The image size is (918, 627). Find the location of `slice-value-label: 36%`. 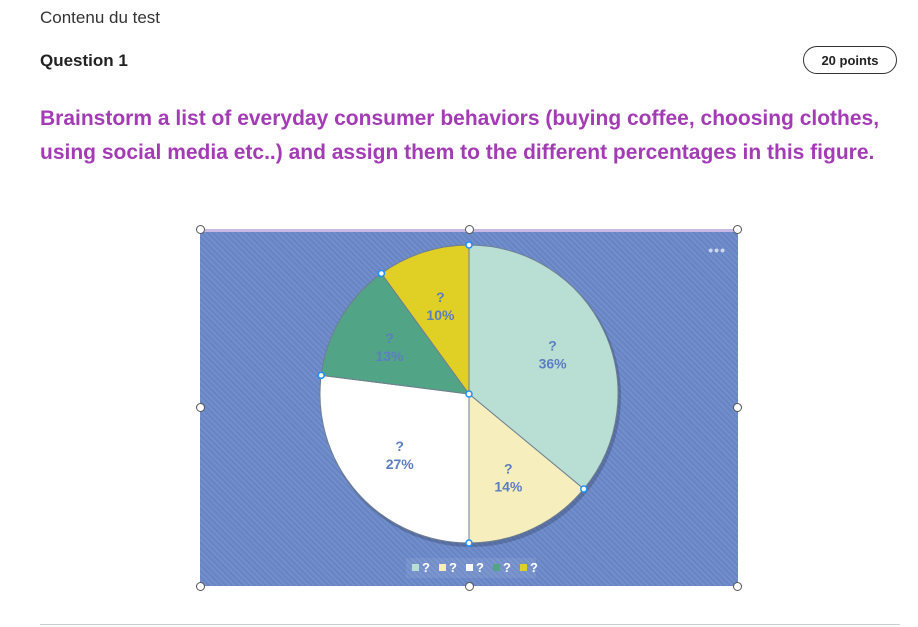

slice-value-label: 36% is located at coordinates (553, 364).